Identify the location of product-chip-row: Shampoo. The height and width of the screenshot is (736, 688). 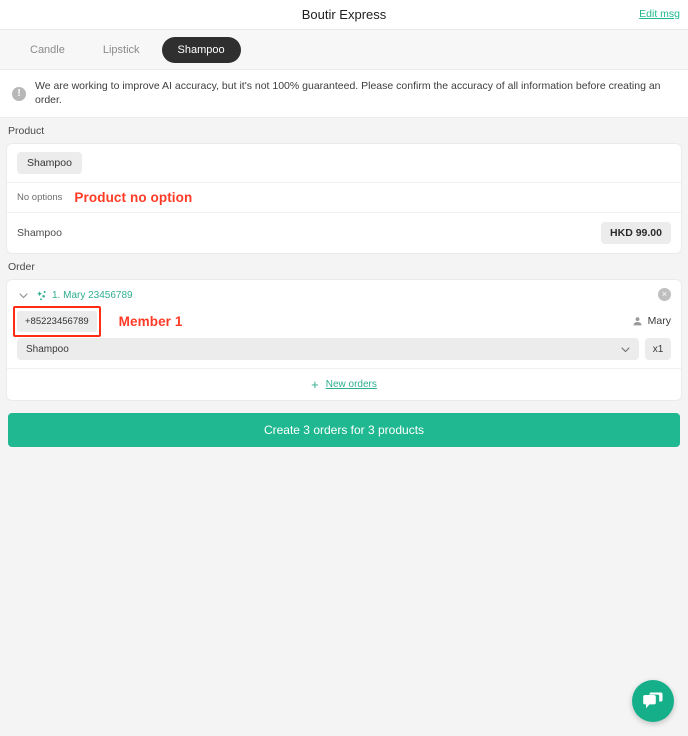
(344, 163).